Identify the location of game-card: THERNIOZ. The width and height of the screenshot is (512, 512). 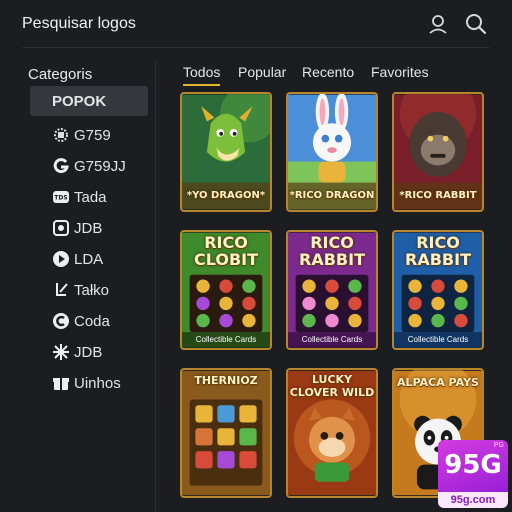
(226, 433).